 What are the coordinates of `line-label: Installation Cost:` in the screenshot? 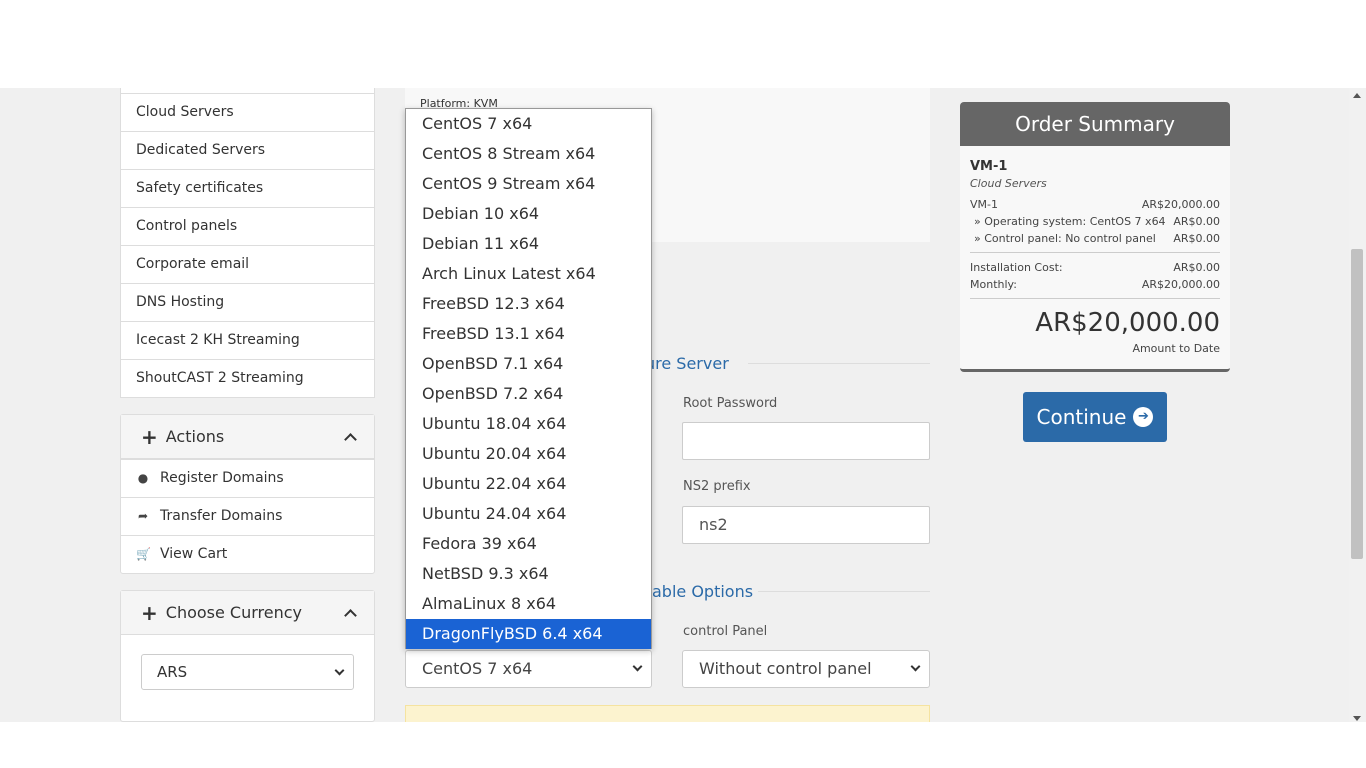 It's located at (1016, 267).